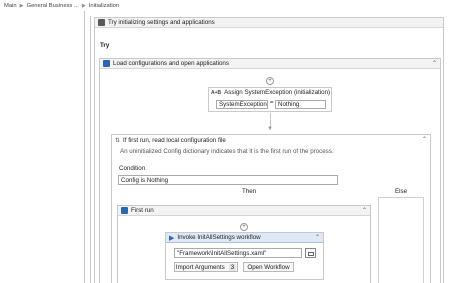 The width and height of the screenshot is (474, 283). I want to click on open-workflow-button: Open Workflow, so click(268, 267).